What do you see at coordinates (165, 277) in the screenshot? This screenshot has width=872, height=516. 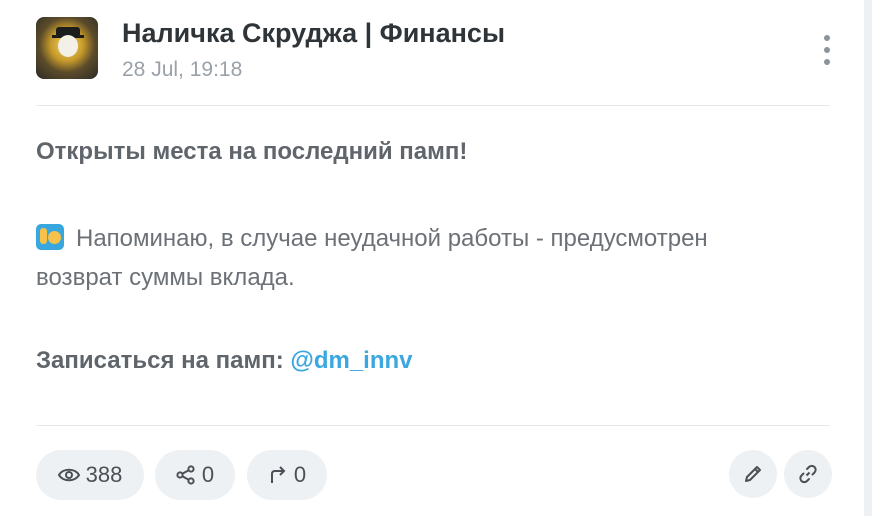 I see `post-text-line-2: возврат суммы вклада.` at bounding box center [165, 277].